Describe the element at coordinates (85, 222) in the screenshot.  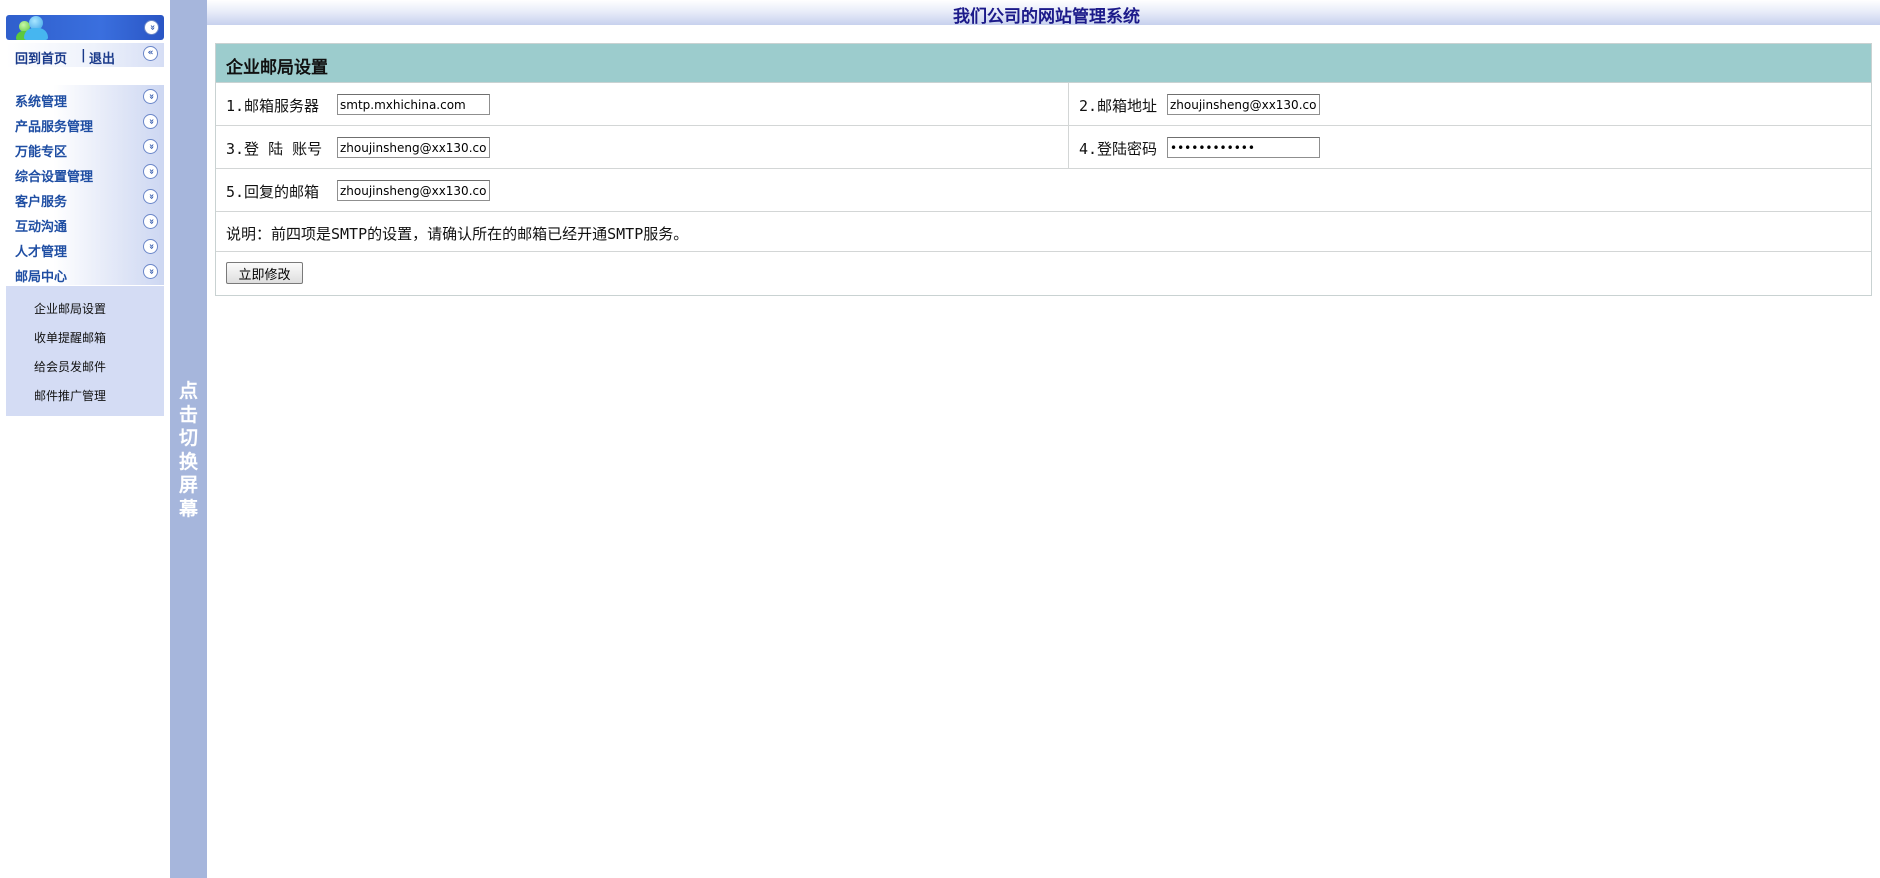
I see `sidebar-item-interaction: 互动沟通 »` at that location.